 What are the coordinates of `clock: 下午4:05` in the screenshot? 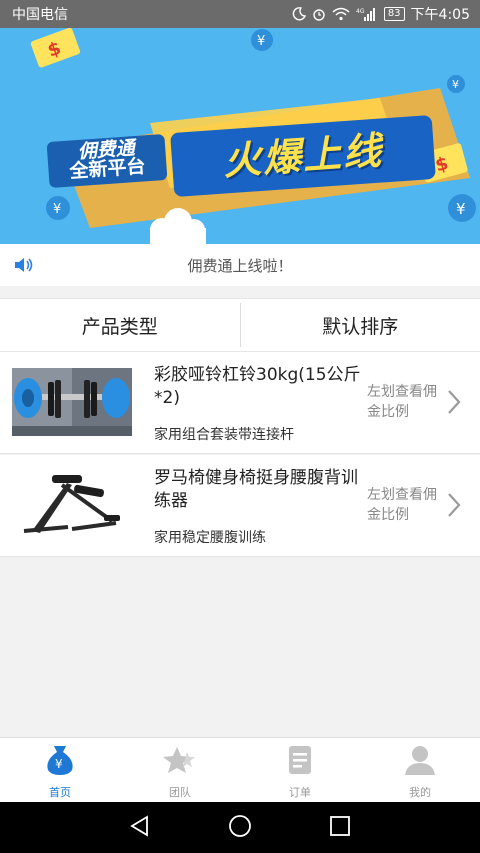 It's located at (440, 15).